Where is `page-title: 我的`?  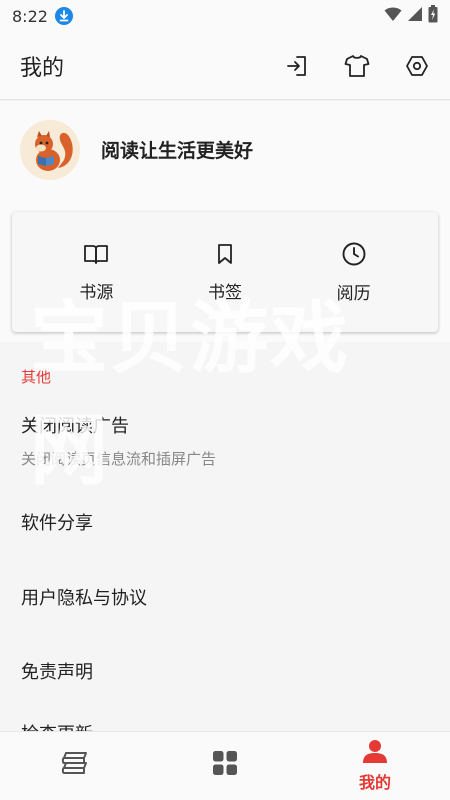
page-title: 我的 is located at coordinates (42, 68).